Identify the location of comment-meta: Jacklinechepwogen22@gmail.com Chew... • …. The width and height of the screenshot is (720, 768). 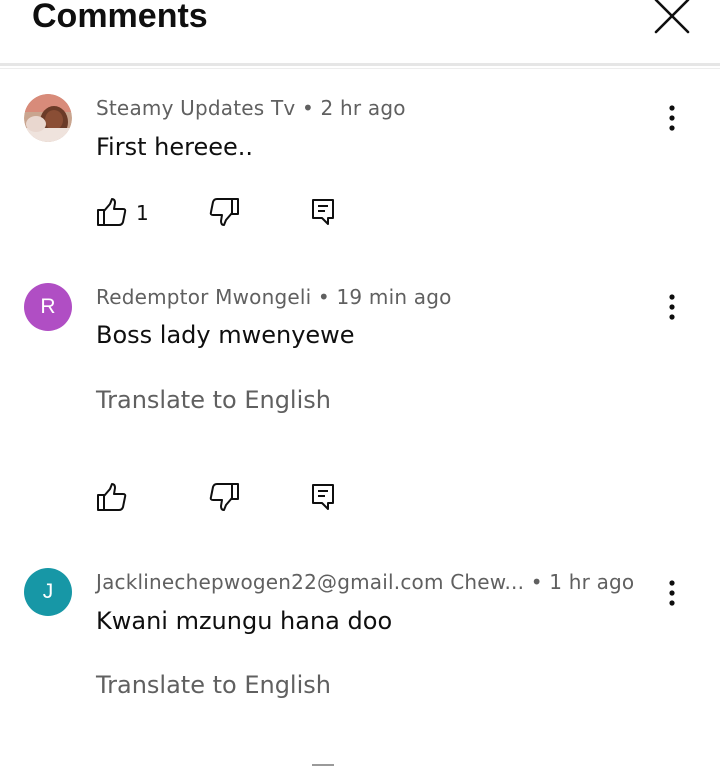
(365, 582).